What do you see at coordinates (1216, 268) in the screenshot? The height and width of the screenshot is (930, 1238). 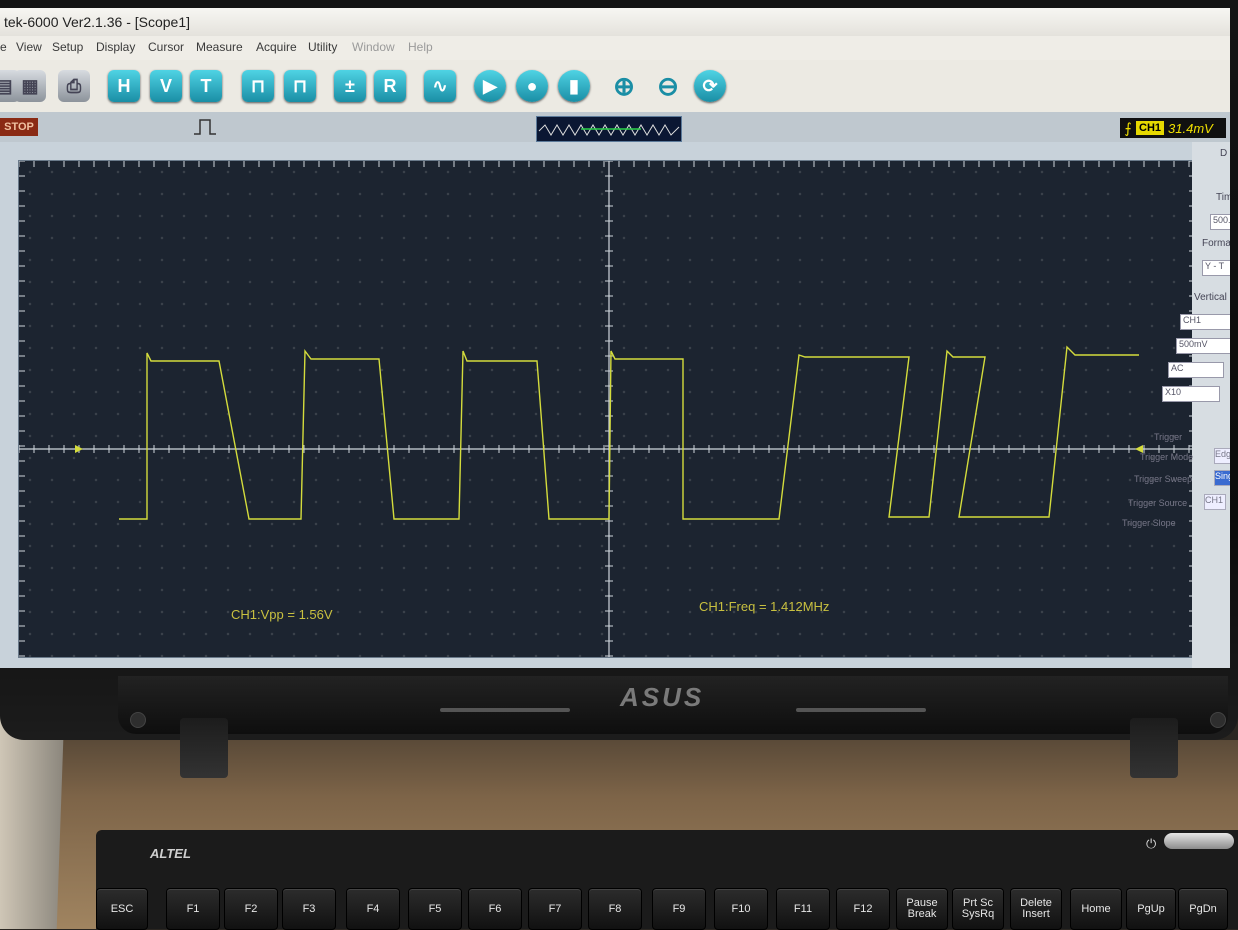 I see `format-select: Y - T` at bounding box center [1216, 268].